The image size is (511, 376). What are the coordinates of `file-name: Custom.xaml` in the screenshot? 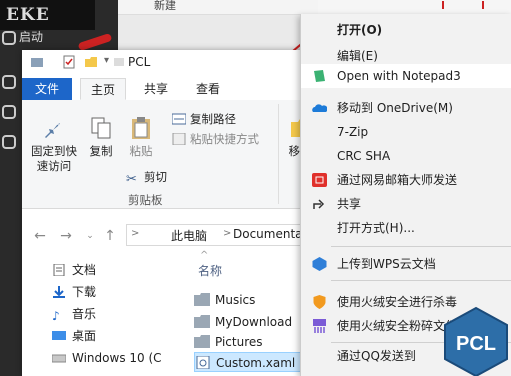 It's located at (256, 363).